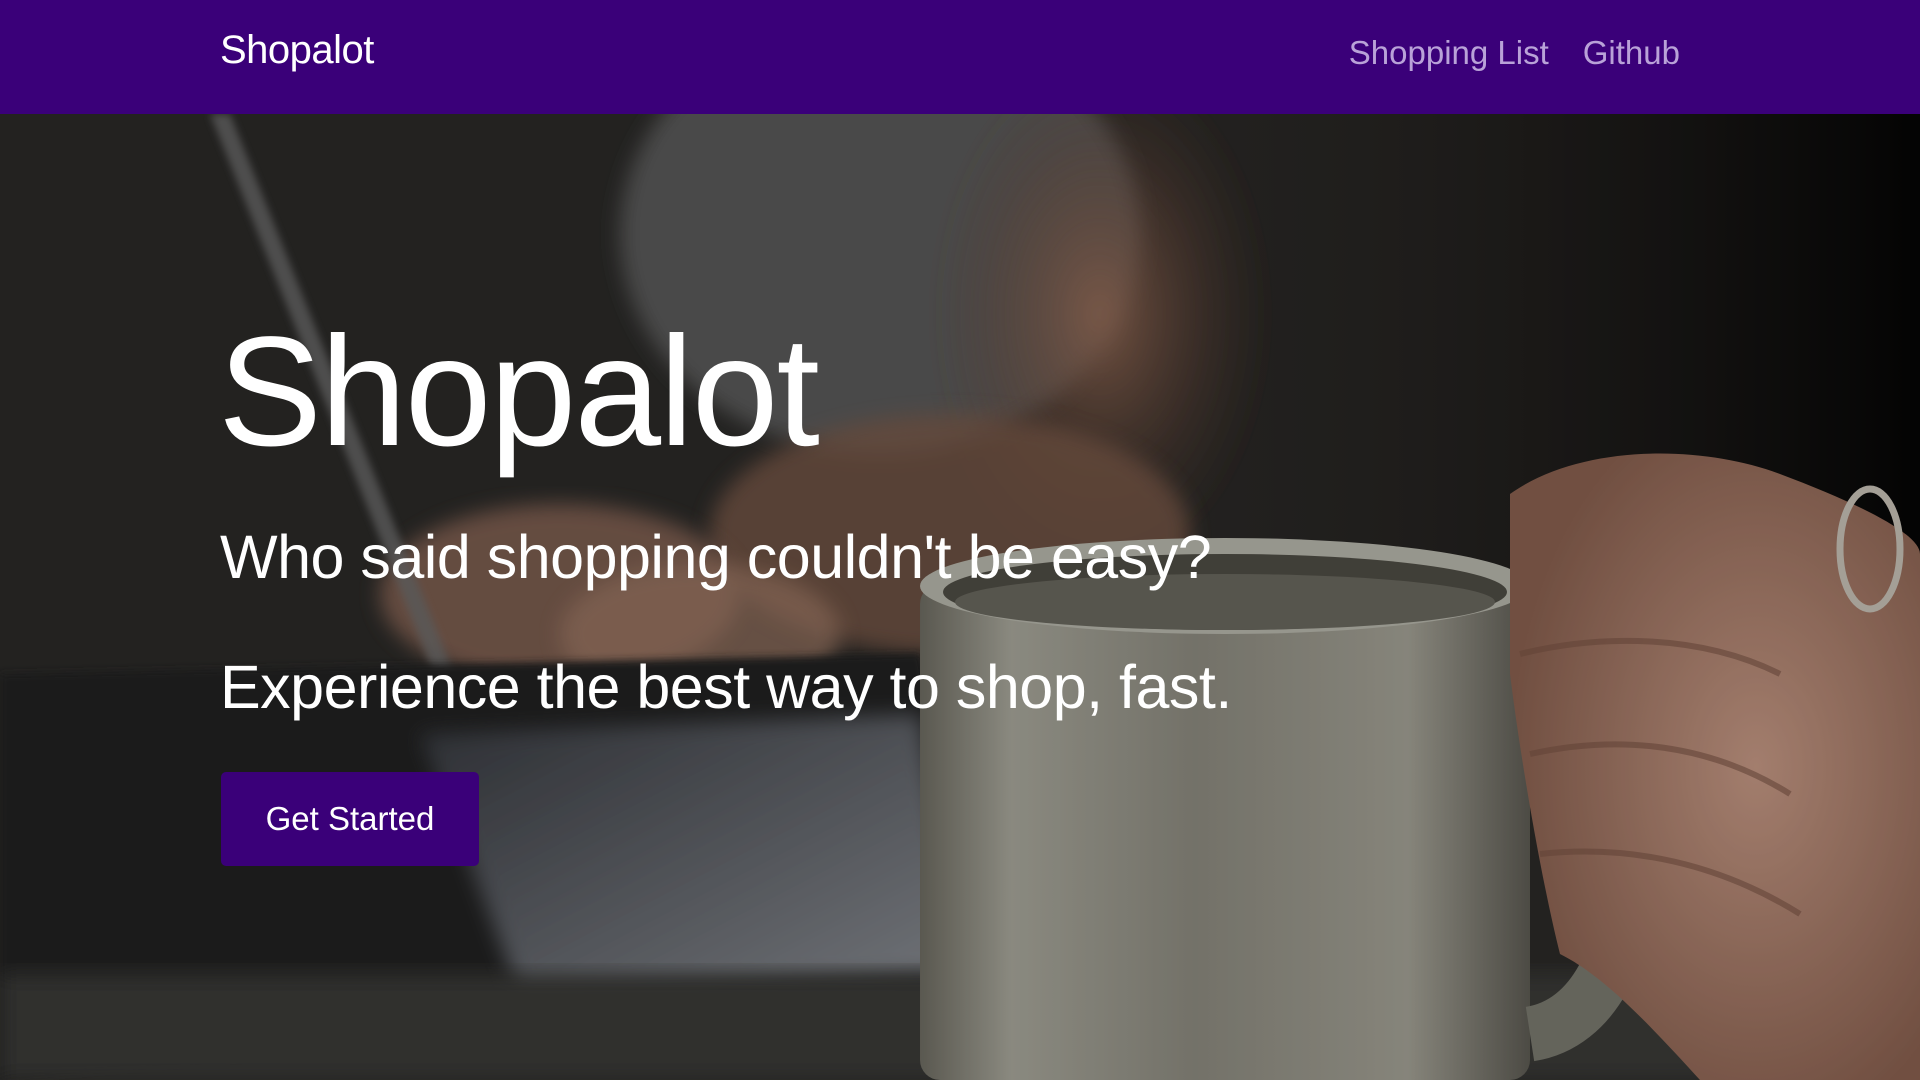 The height and width of the screenshot is (1080, 1920). Describe the element at coordinates (350, 819) in the screenshot. I see `get-started-button: Get Started` at that location.